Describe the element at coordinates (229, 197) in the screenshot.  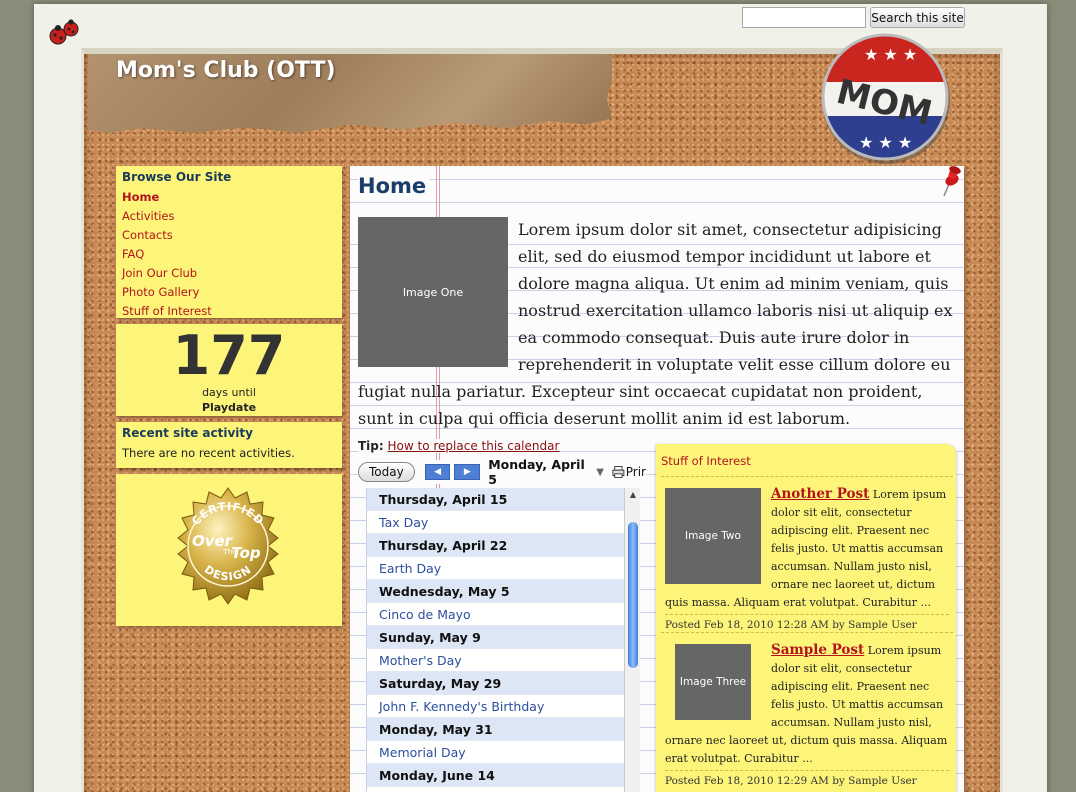
I see `nav-home: Home` at that location.